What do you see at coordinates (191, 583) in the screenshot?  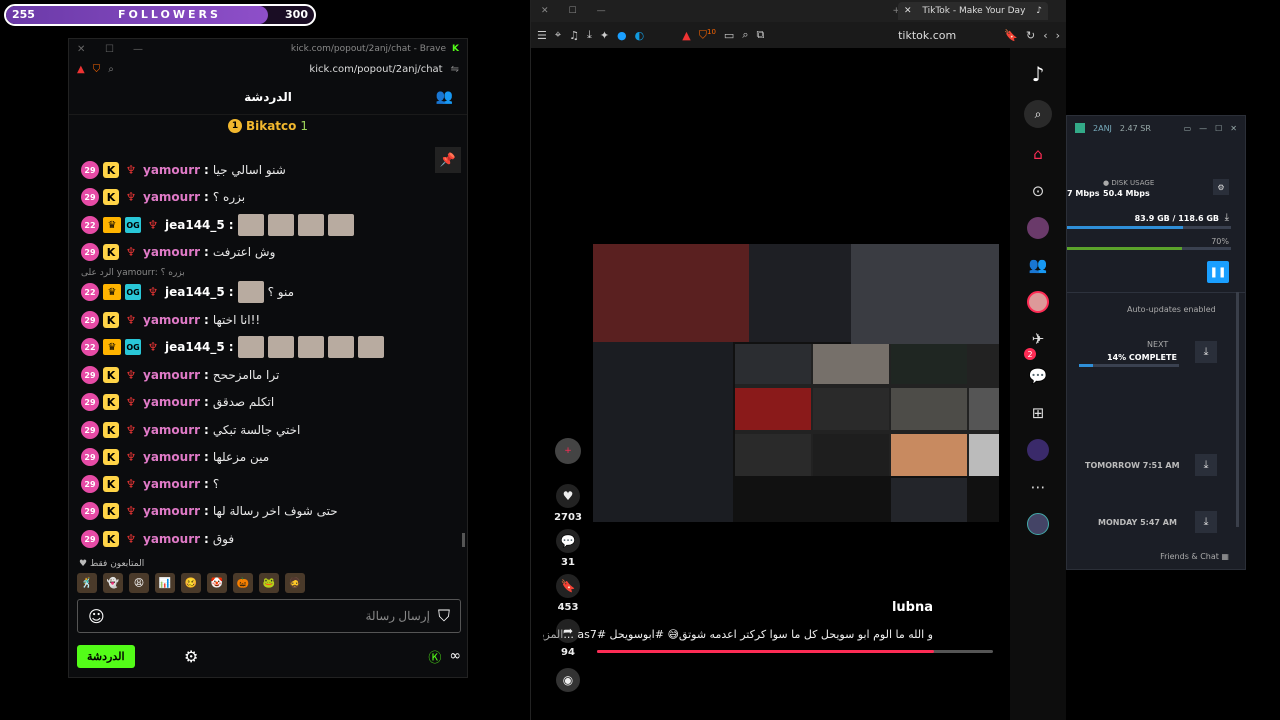 I see `emote-icon: 🥴` at bounding box center [191, 583].